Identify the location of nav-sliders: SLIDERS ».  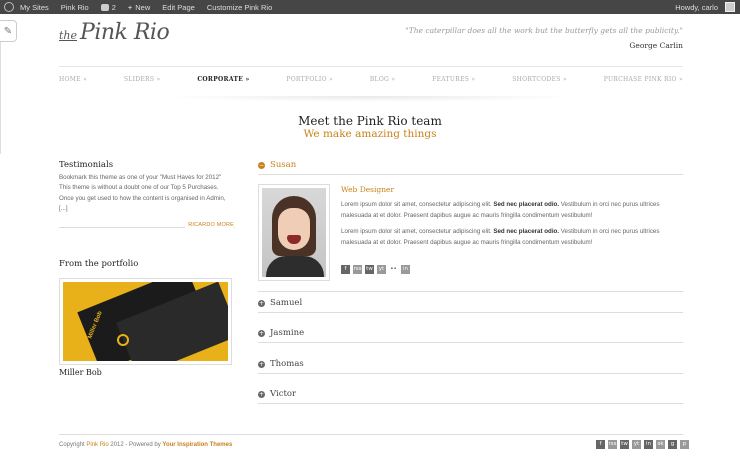
(142, 79).